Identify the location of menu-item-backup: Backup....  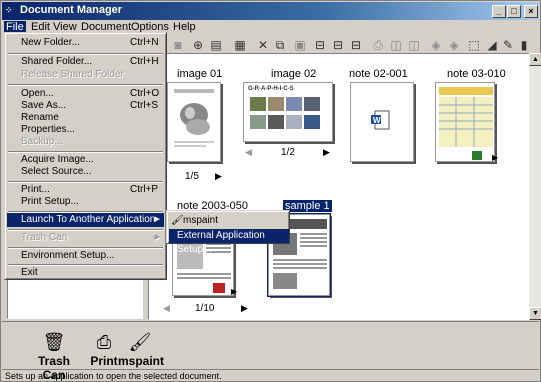
(85, 142).